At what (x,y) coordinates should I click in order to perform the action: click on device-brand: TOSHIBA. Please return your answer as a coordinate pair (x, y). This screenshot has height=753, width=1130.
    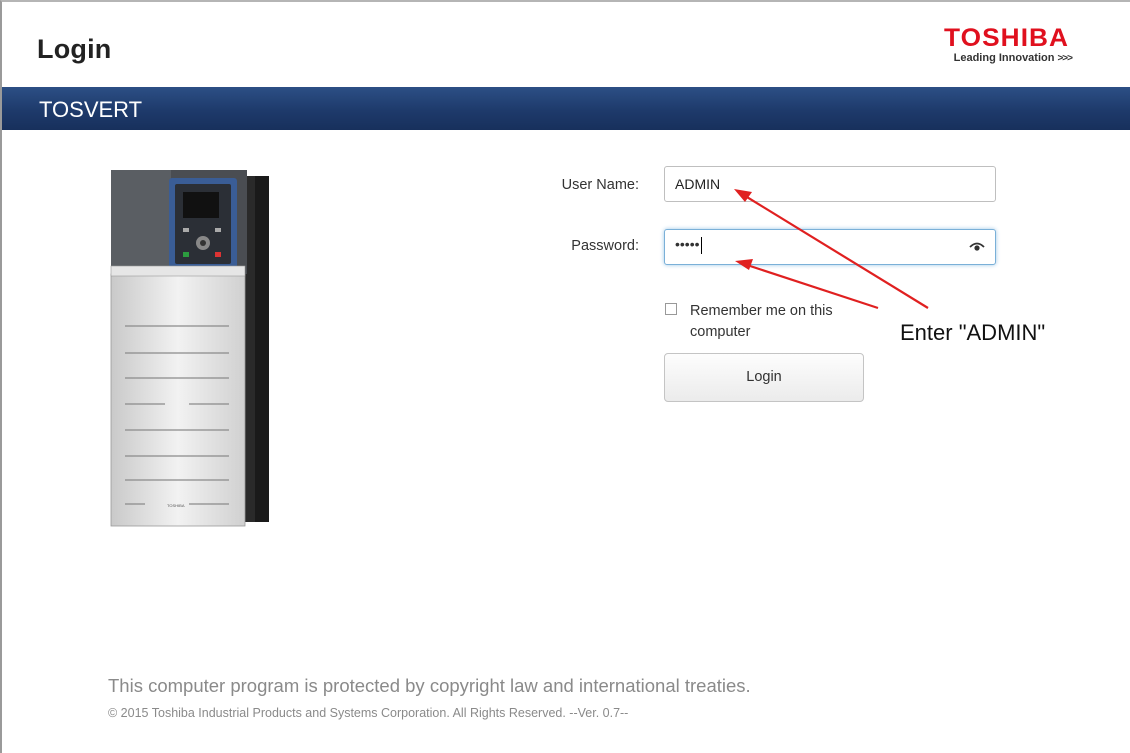
    Looking at the image, I should click on (176, 505).